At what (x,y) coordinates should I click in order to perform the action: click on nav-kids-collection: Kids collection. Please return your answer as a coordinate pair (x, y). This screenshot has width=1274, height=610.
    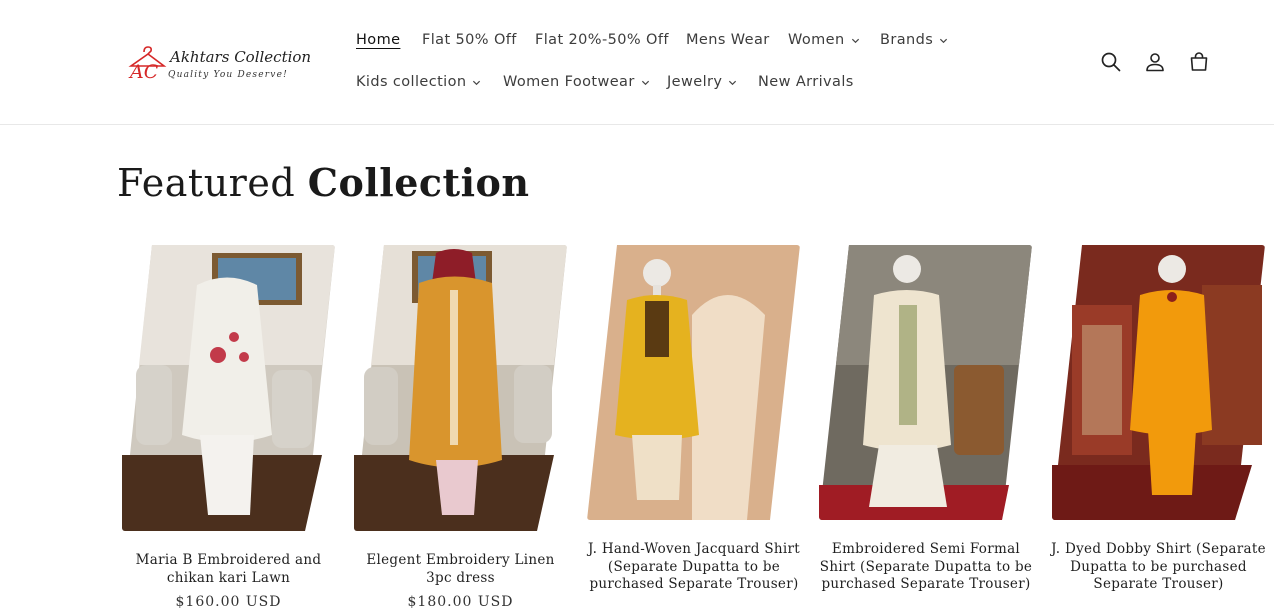
    Looking at the image, I should click on (418, 82).